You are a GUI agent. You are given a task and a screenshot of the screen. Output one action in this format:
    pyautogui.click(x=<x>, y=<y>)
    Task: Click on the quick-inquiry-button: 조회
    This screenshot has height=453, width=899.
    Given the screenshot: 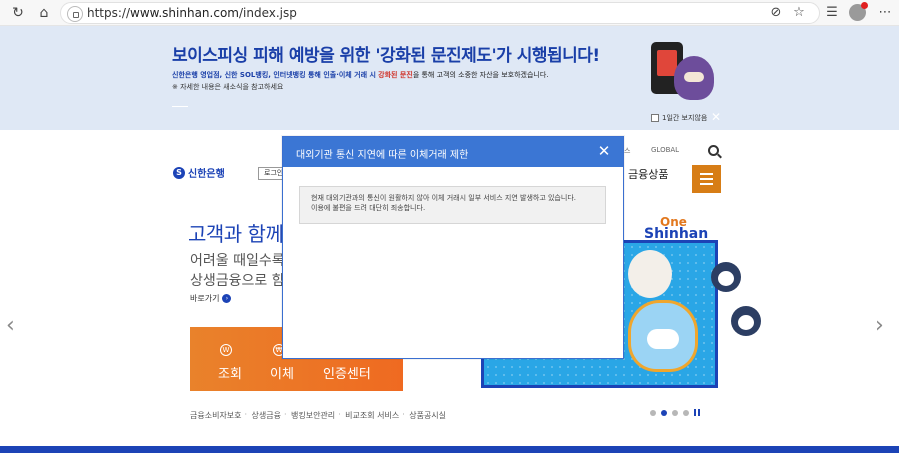 What is the action you would take?
    pyautogui.click(x=230, y=372)
    